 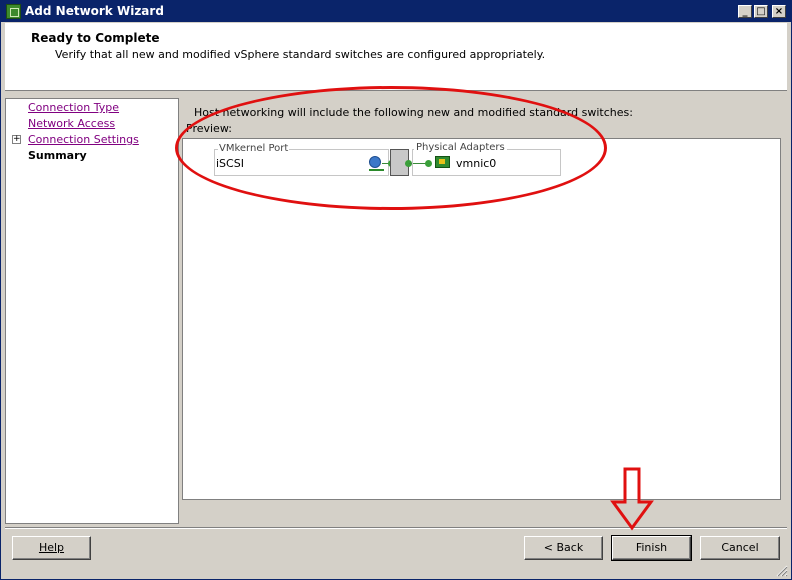 What do you see at coordinates (745, 11) in the screenshot?
I see `minimize-button: _` at bounding box center [745, 11].